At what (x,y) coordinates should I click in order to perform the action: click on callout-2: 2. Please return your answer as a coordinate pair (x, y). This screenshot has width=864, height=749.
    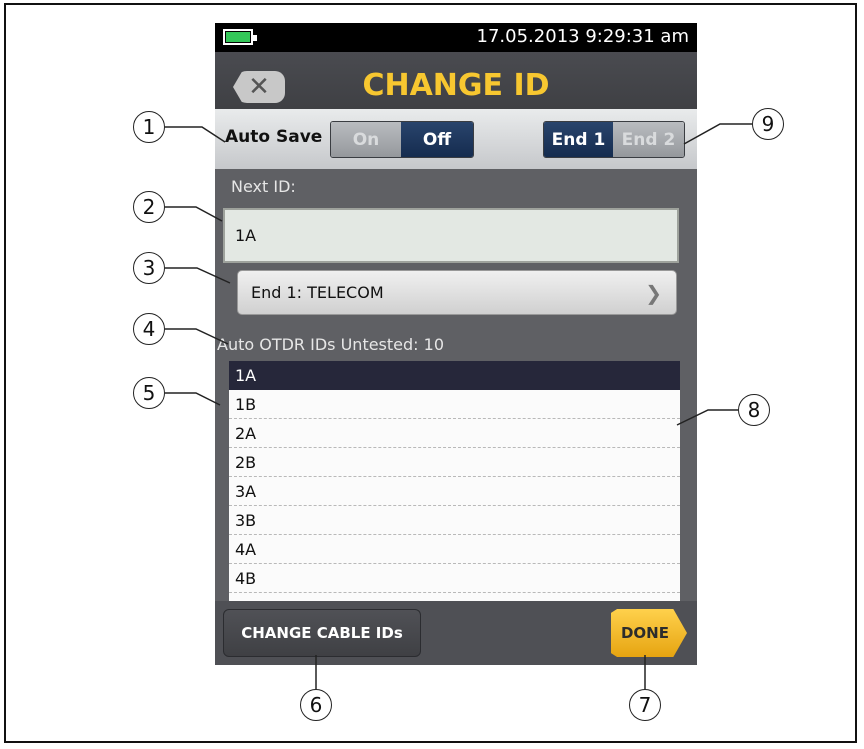
    Looking at the image, I should click on (149, 207).